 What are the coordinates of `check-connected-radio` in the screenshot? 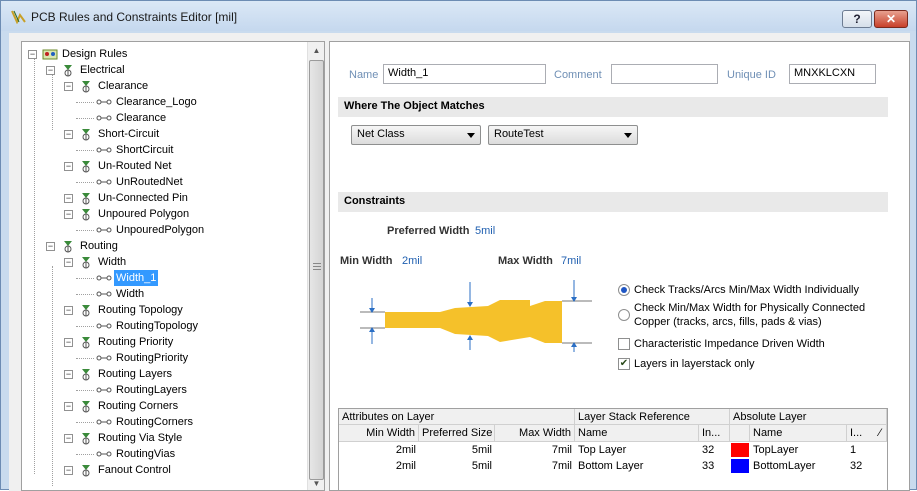 It's located at (624, 315).